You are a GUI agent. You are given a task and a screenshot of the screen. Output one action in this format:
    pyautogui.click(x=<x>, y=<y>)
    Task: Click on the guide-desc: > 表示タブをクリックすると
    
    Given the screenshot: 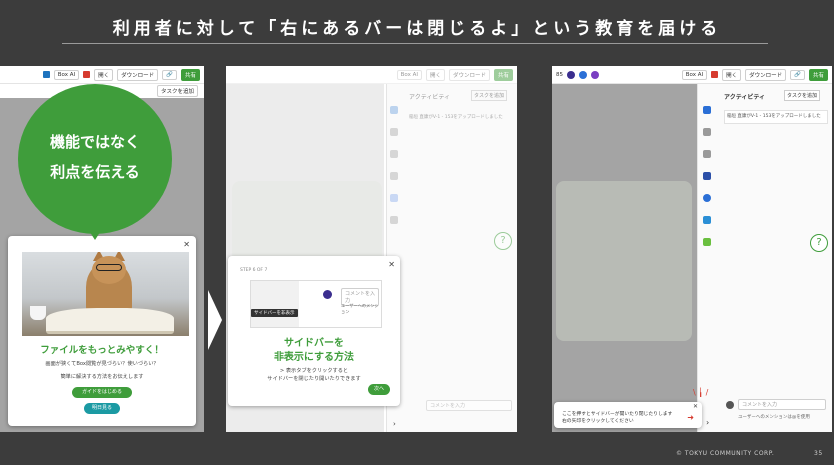 What is the action you would take?
    pyautogui.click(x=314, y=371)
    